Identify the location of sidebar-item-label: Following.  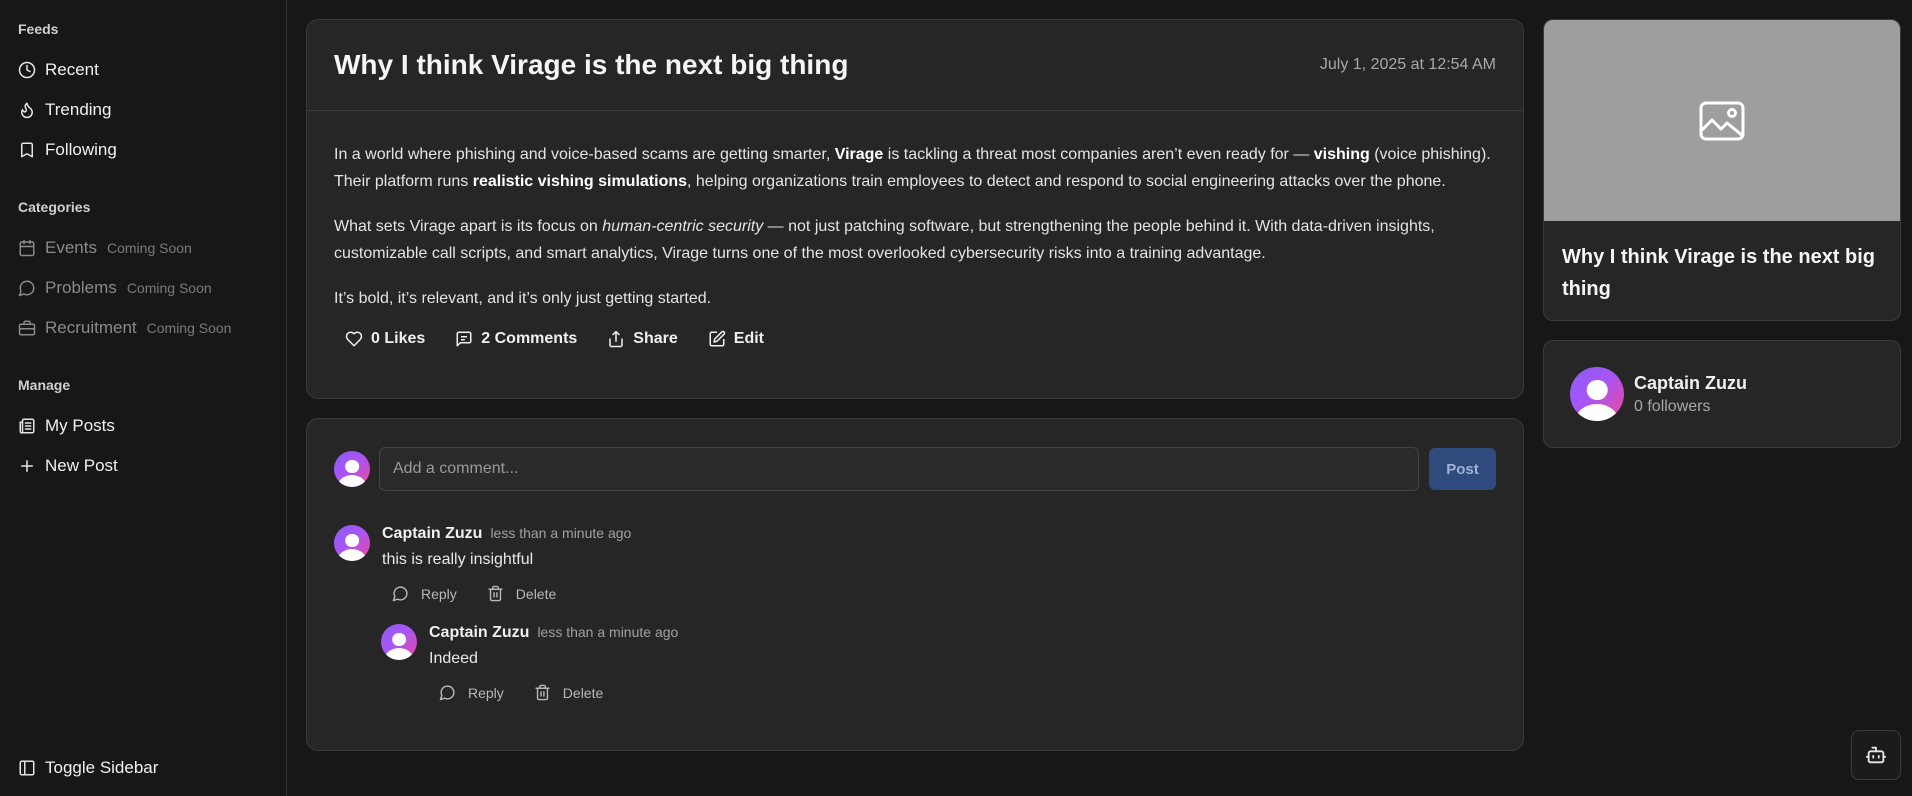
(81, 149).